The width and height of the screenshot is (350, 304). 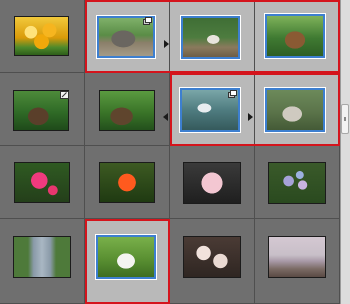 I want to click on photo-thumbnail-cherry-blossom-path, so click(x=297, y=257).